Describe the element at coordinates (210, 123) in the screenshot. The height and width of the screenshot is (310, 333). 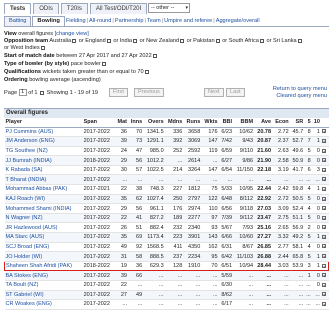
I see `column-header-wkts: Wkts` at that location.